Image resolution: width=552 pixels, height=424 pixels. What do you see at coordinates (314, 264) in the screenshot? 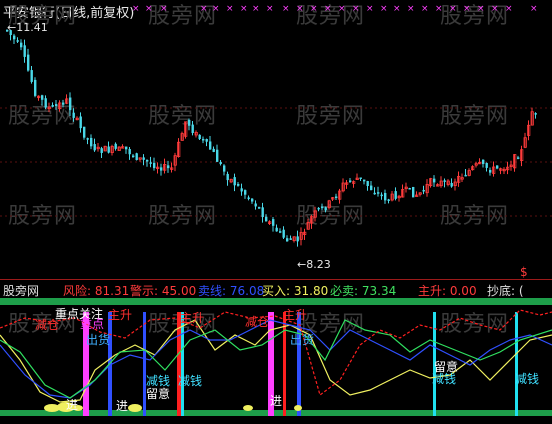
I see `price-min-label: ←8.23` at bounding box center [314, 264].